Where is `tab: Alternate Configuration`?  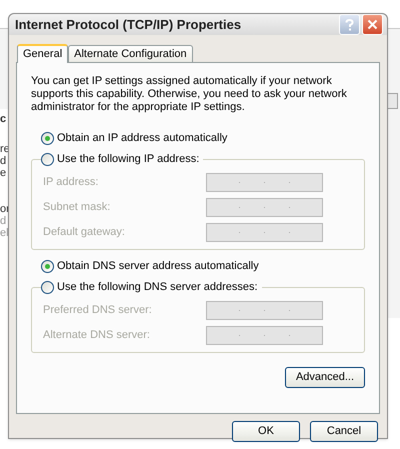 tab: Alternate Configuration is located at coordinates (130, 53).